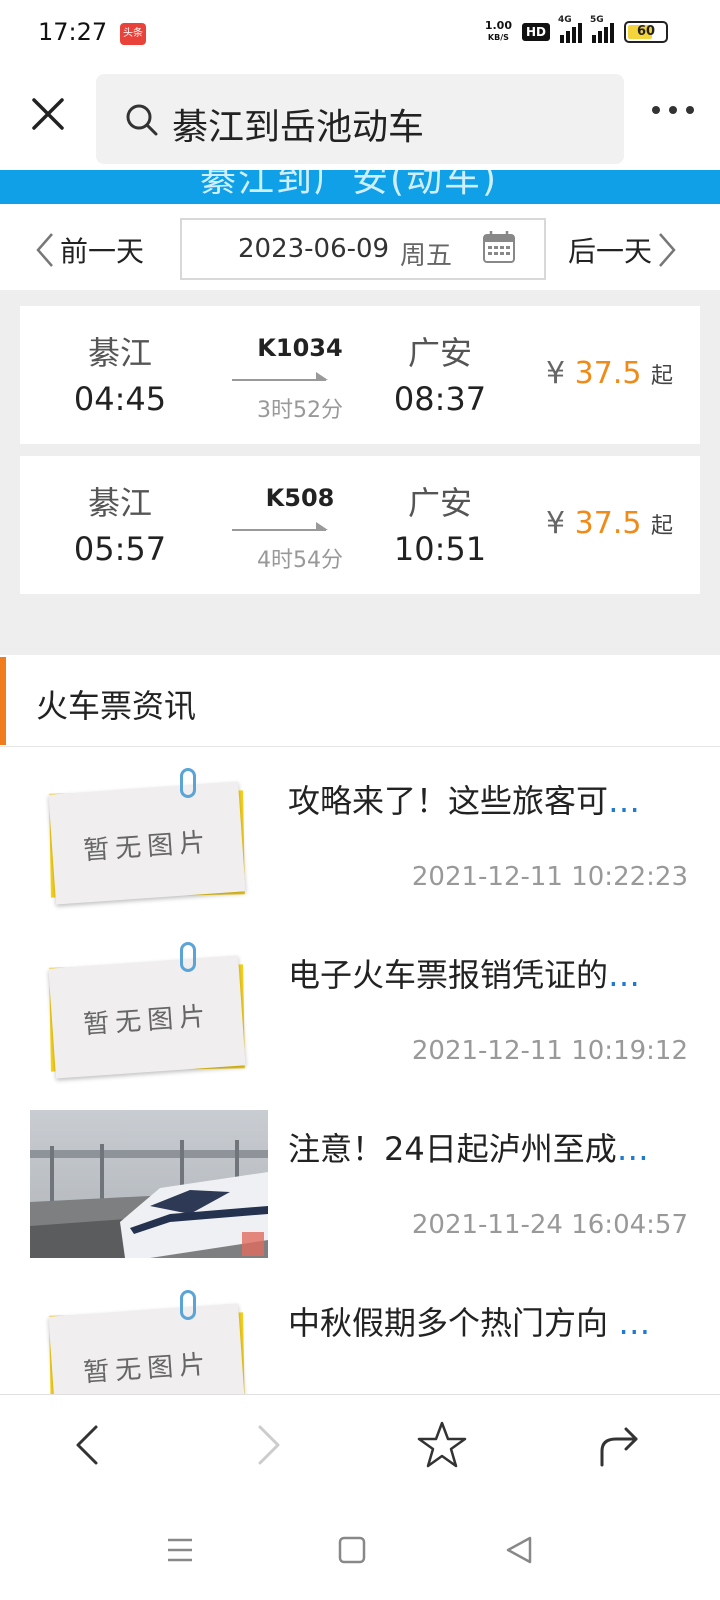 This screenshot has width=720, height=1600. I want to click on share-icon, so click(620, 1445).